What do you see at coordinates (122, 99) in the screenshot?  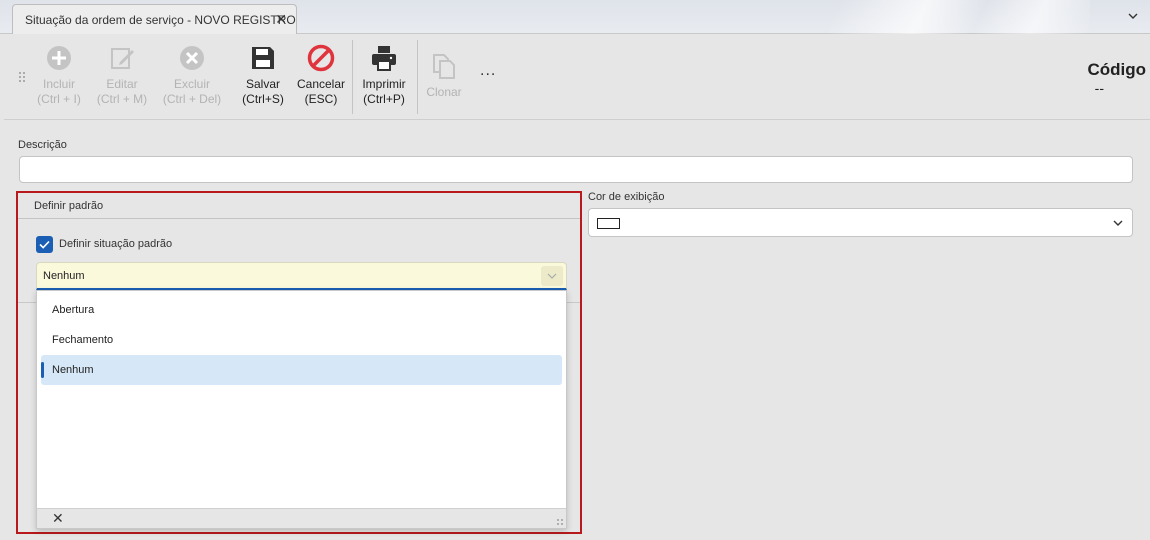 I see `editar-shortcut: (Ctrl + M)` at bounding box center [122, 99].